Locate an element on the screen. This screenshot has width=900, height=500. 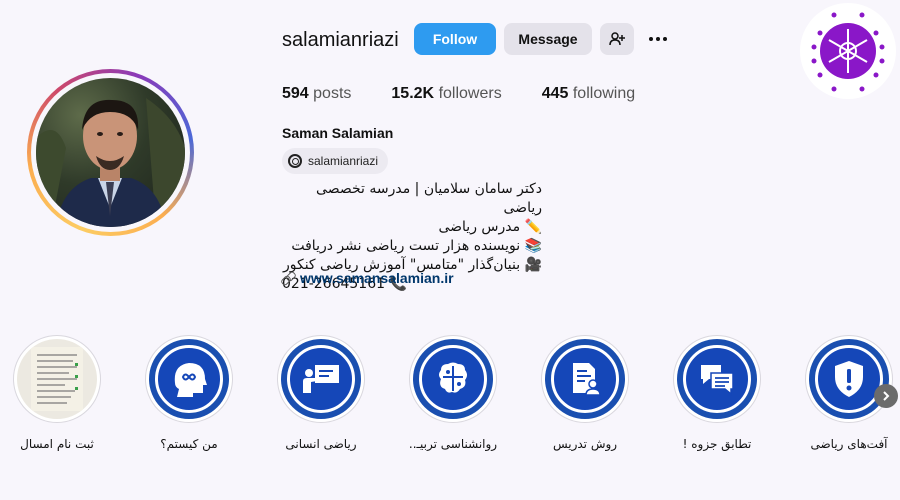
chat-bubbles-icon is located at coordinates (717, 380).